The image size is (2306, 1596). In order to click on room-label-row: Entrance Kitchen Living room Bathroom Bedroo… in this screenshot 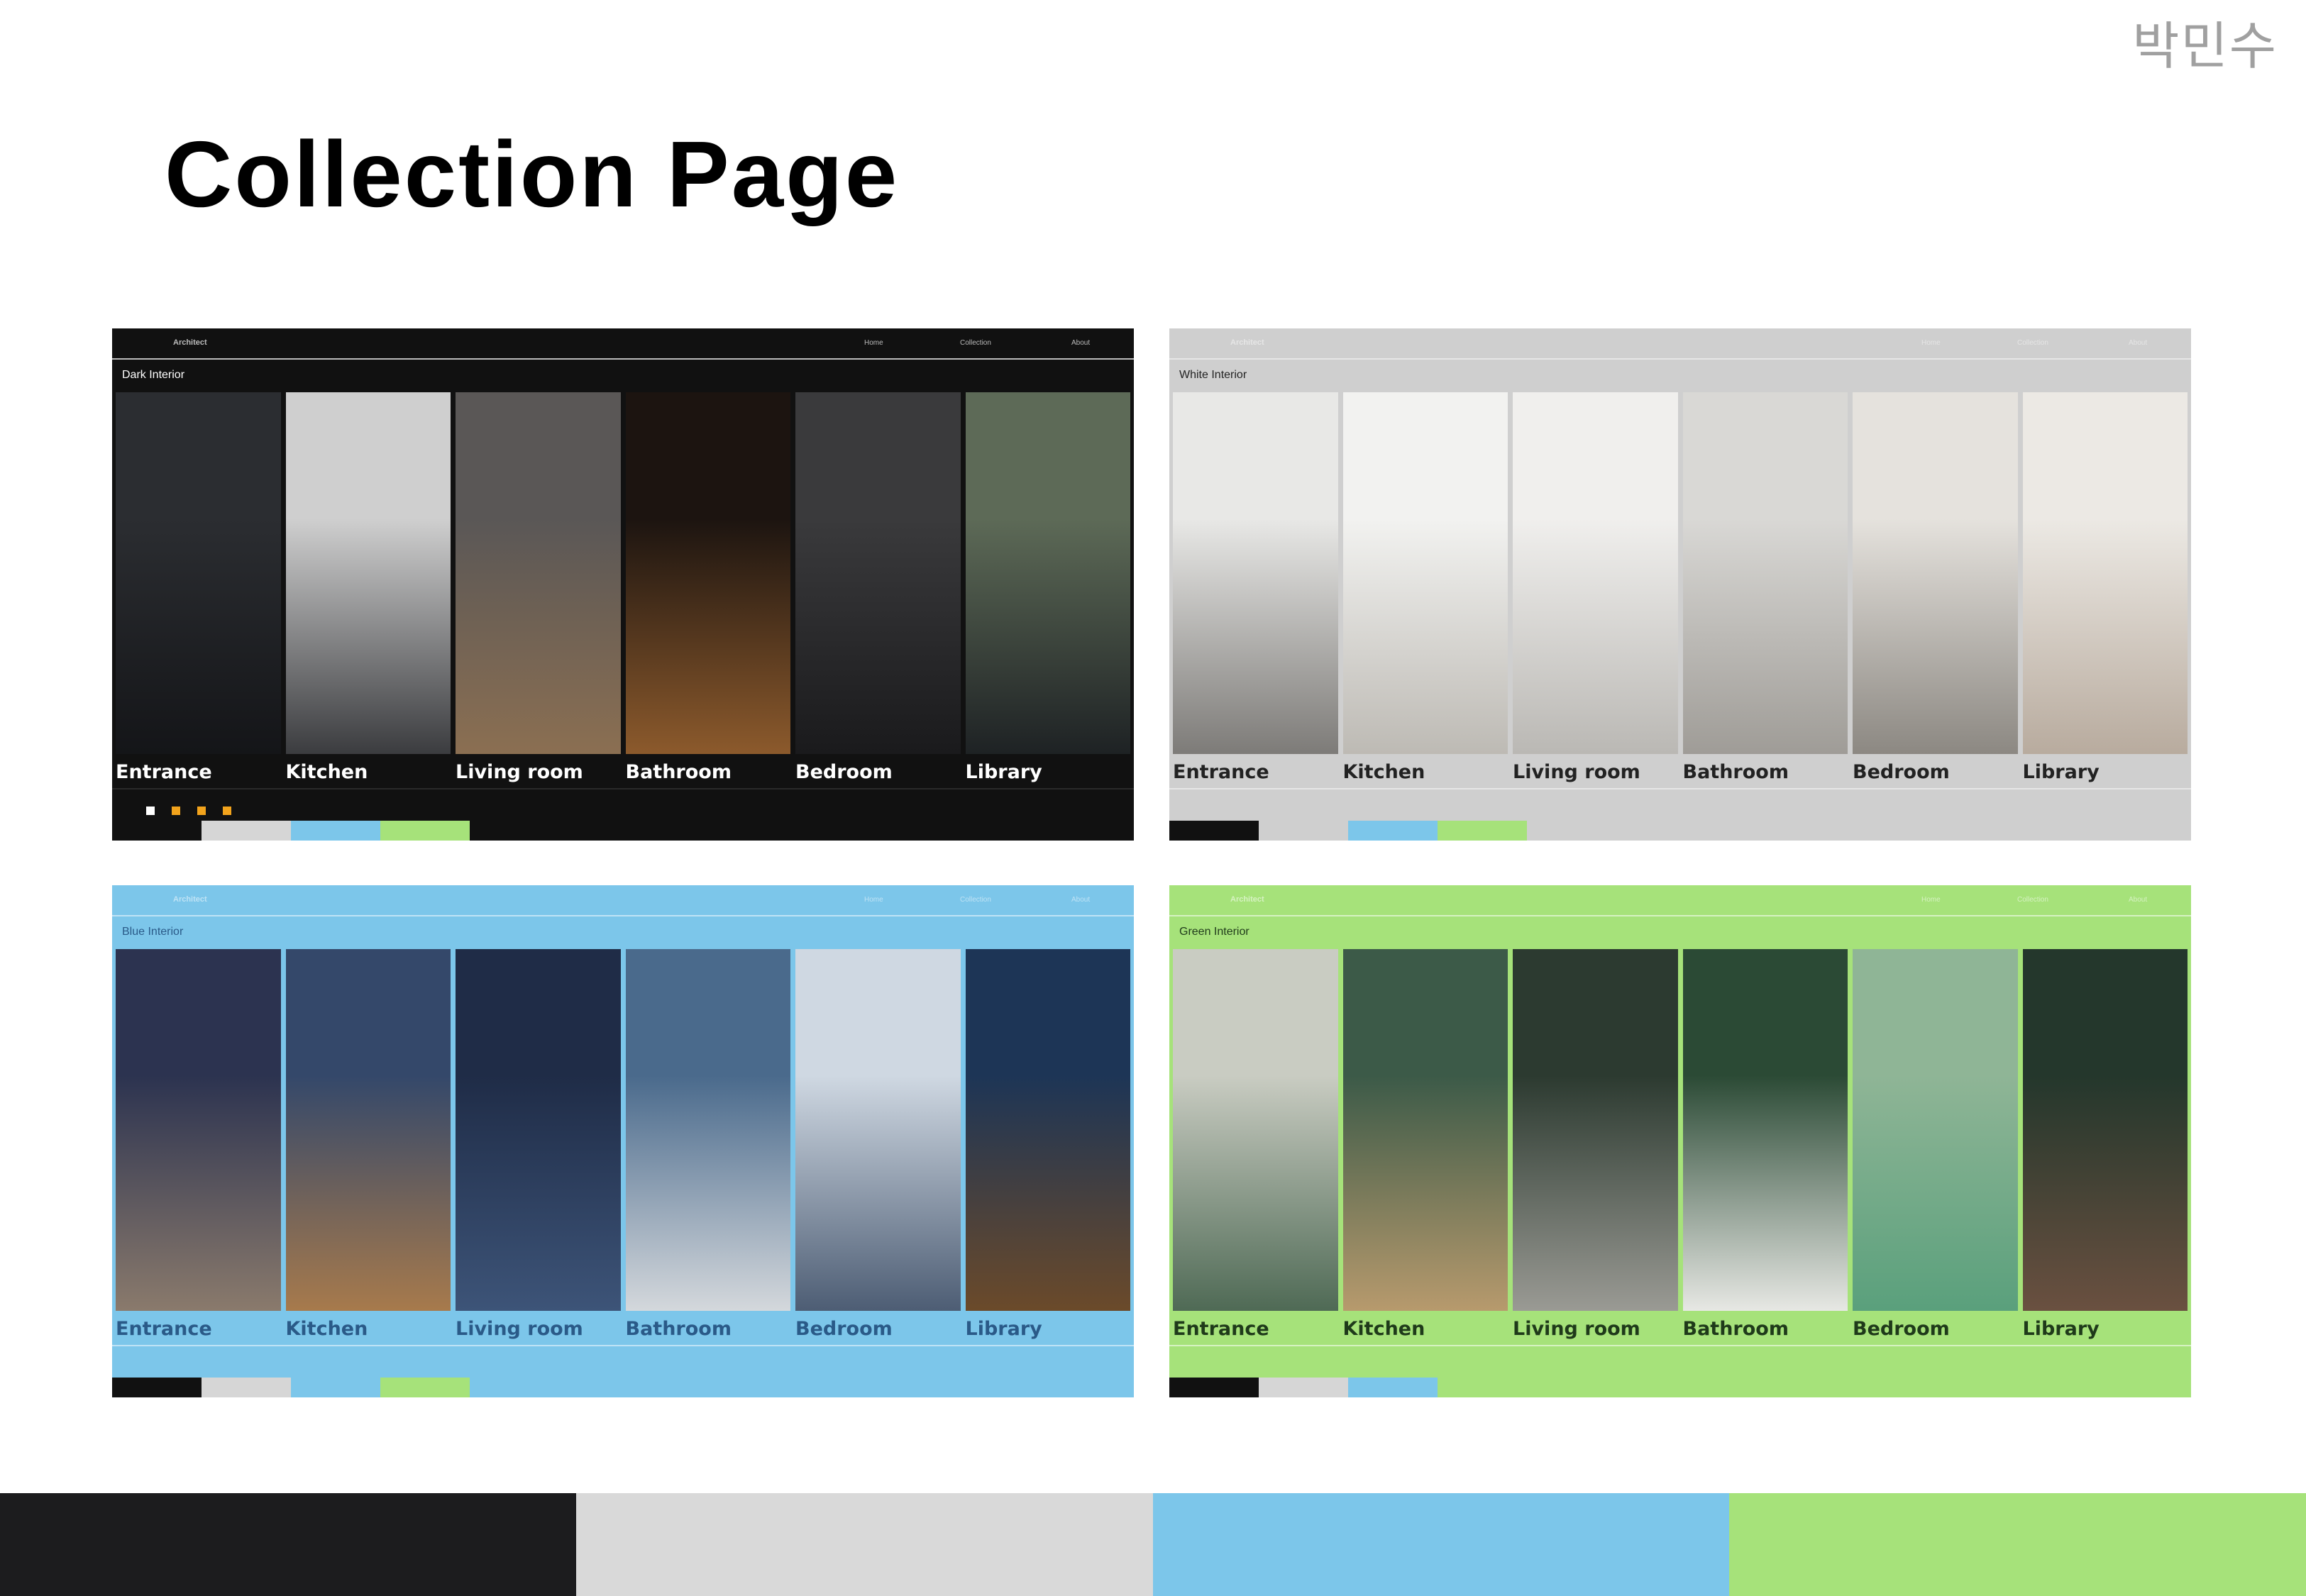, I will do `click(623, 1328)`.